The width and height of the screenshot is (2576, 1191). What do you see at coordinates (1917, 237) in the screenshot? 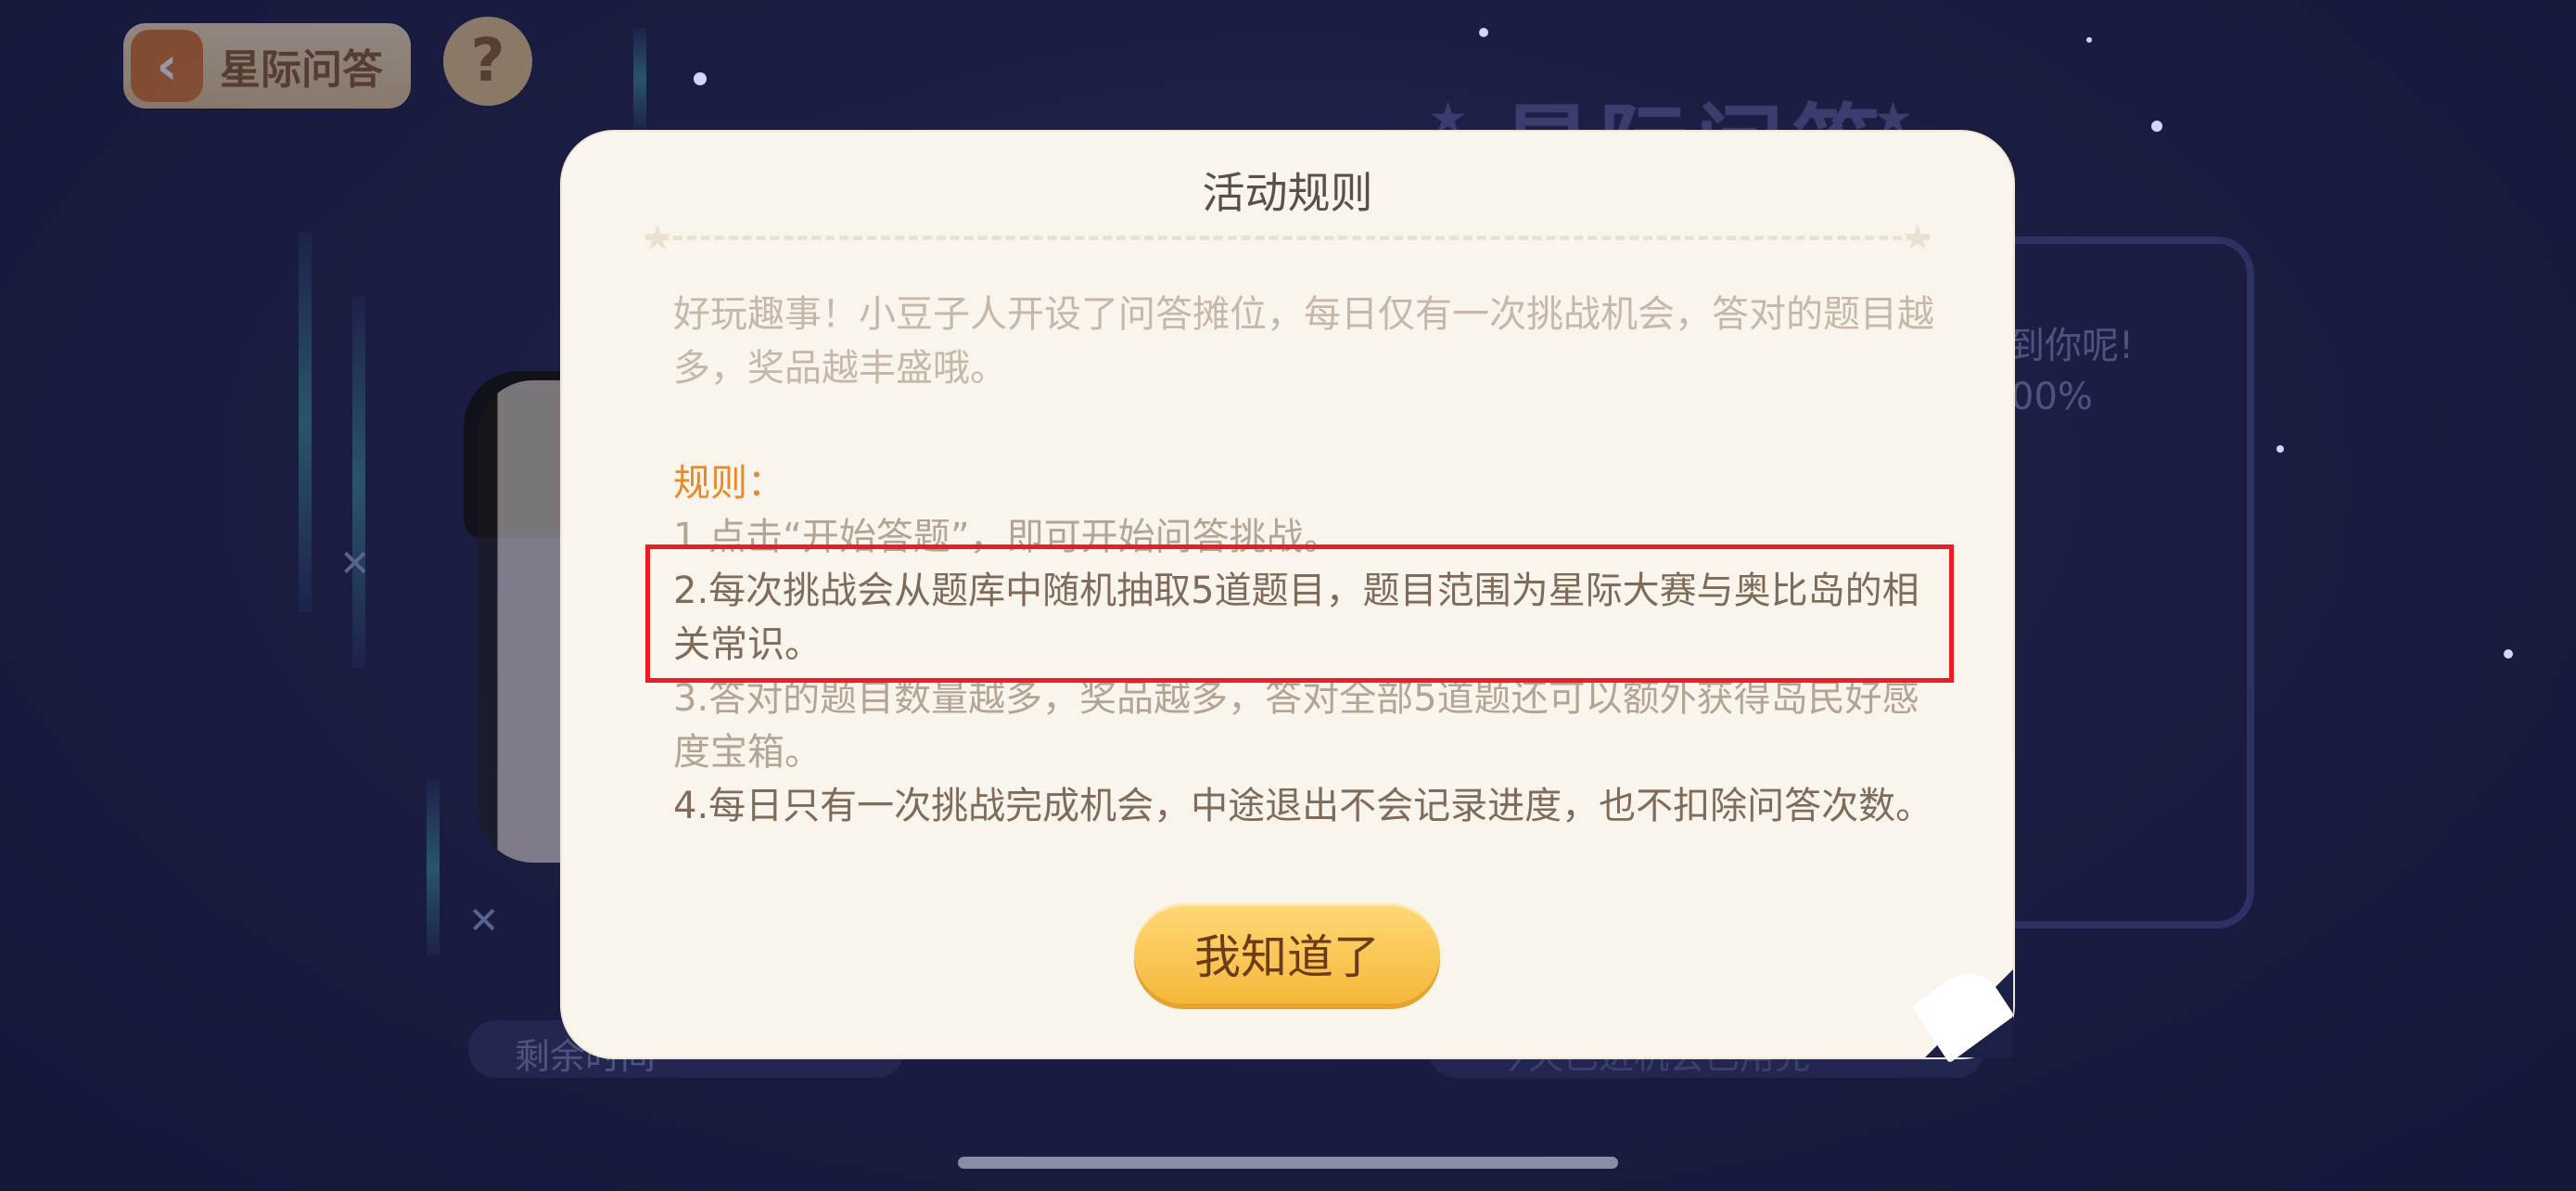
I see `star-icon: ★` at bounding box center [1917, 237].